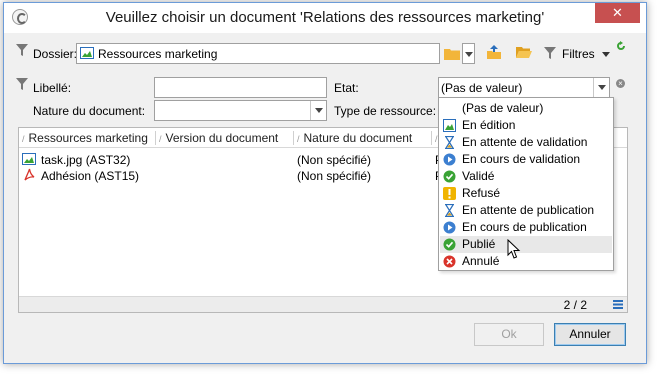 Image resolution: width=670 pixels, height=390 pixels. What do you see at coordinates (158, 54) in the screenshot?
I see `folder-value: Ressources marketing` at bounding box center [158, 54].